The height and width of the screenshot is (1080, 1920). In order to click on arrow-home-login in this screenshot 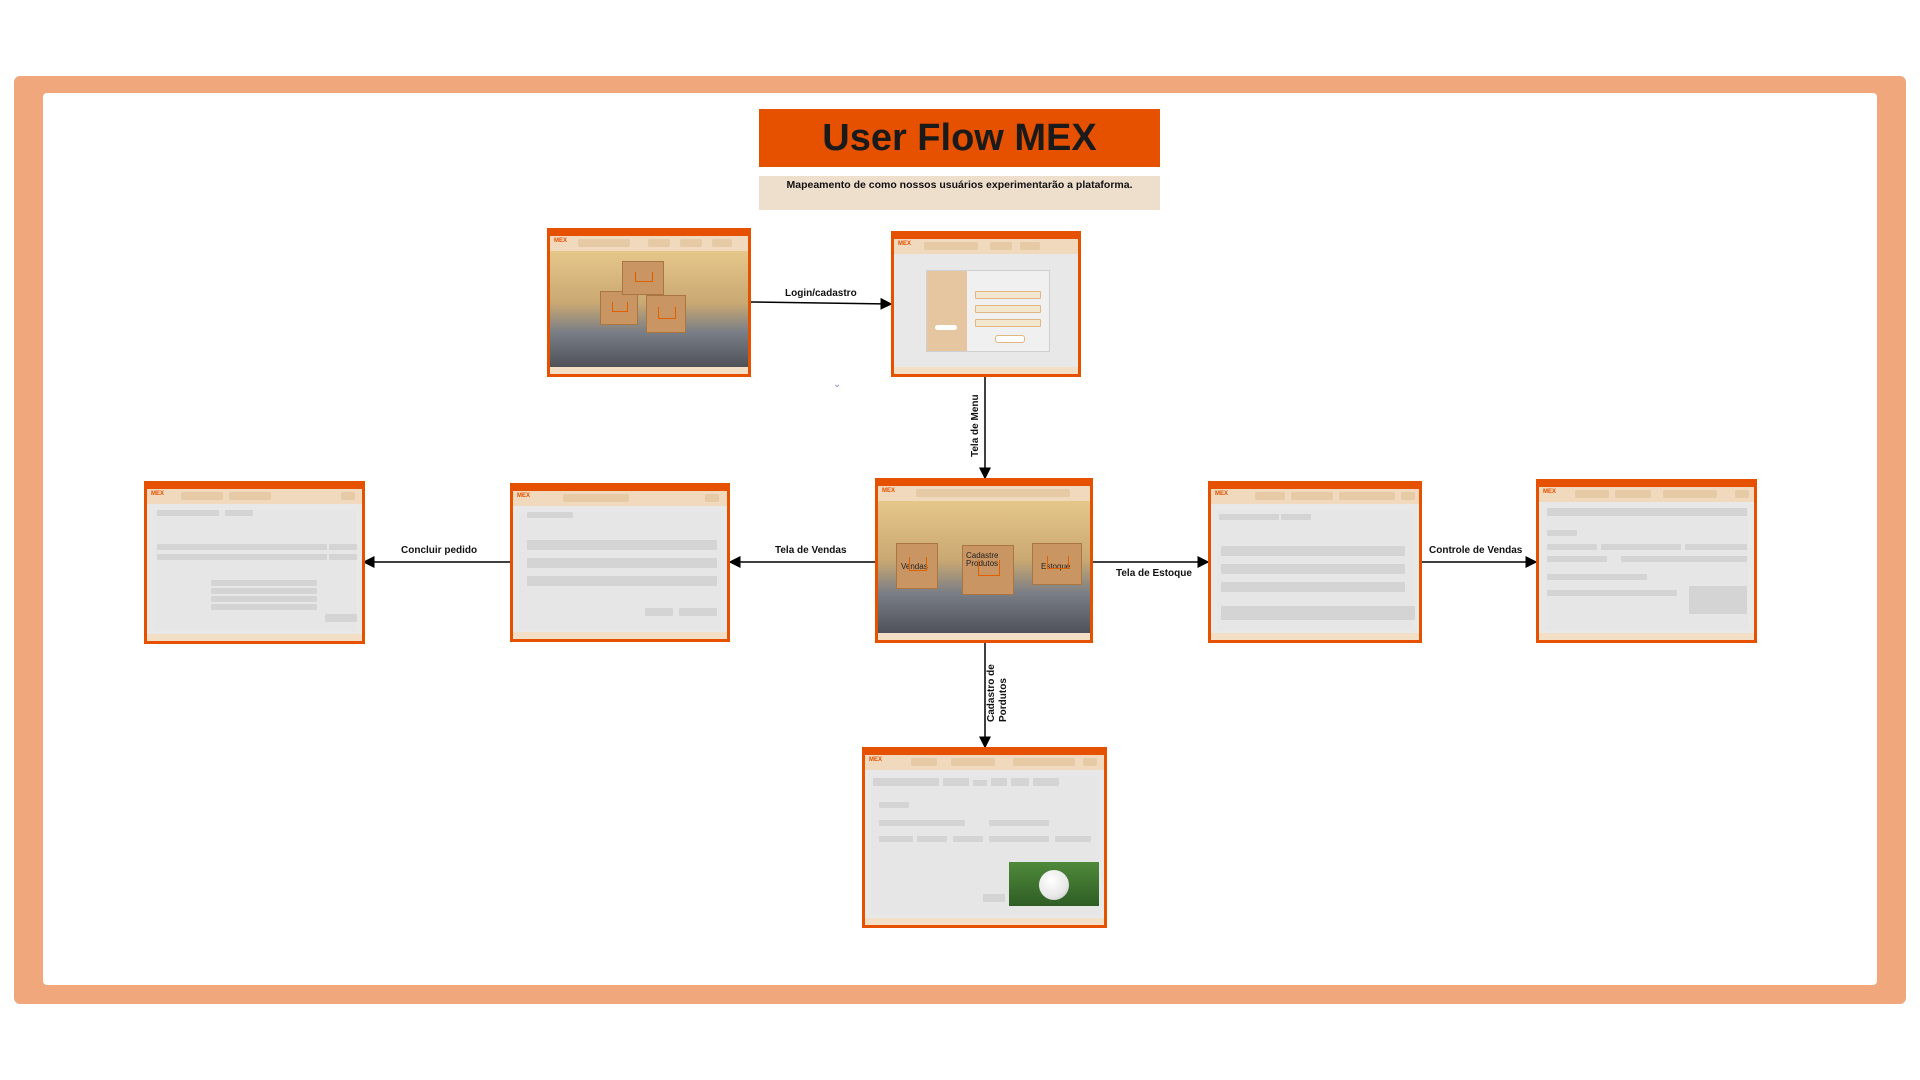, I will do `click(821, 303)`.